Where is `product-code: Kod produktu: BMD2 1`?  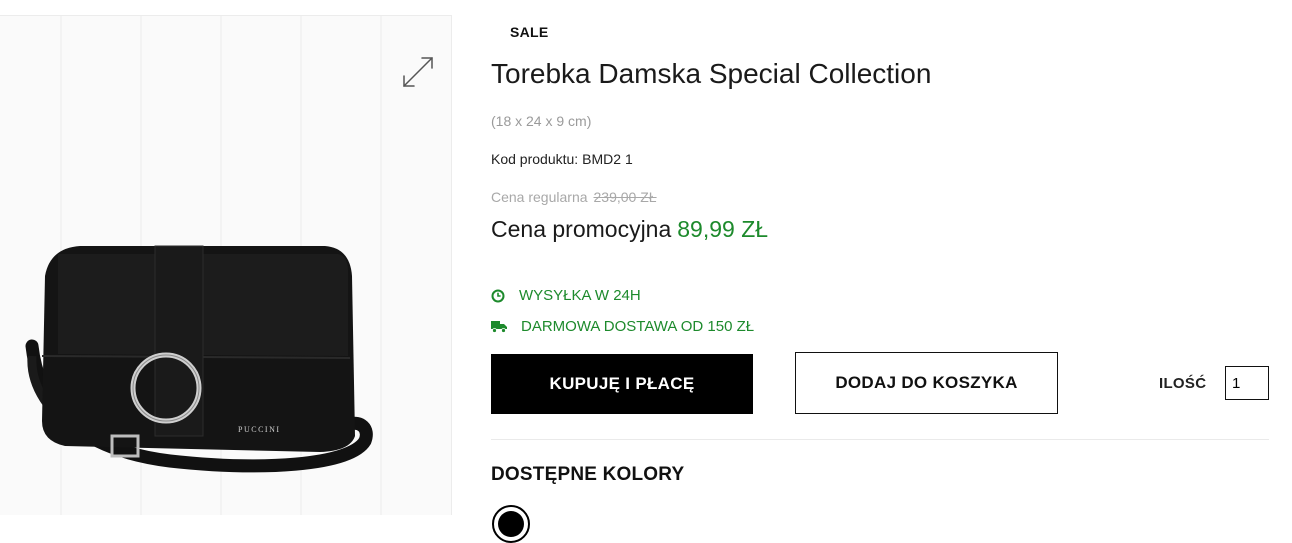
product-code: Kod produktu: BMD2 1 is located at coordinates (562, 159).